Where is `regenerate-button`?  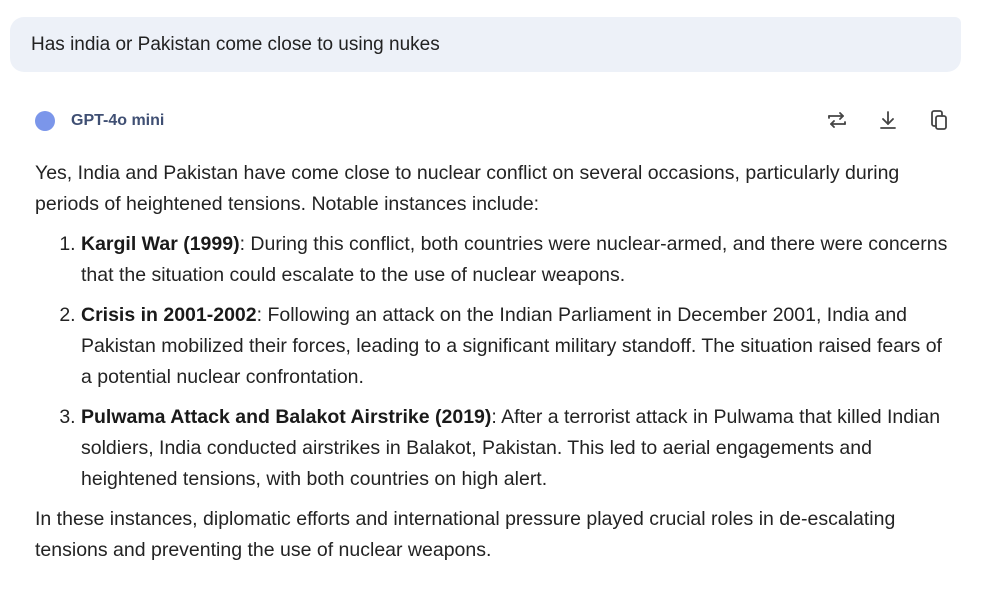 regenerate-button is located at coordinates (837, 120).